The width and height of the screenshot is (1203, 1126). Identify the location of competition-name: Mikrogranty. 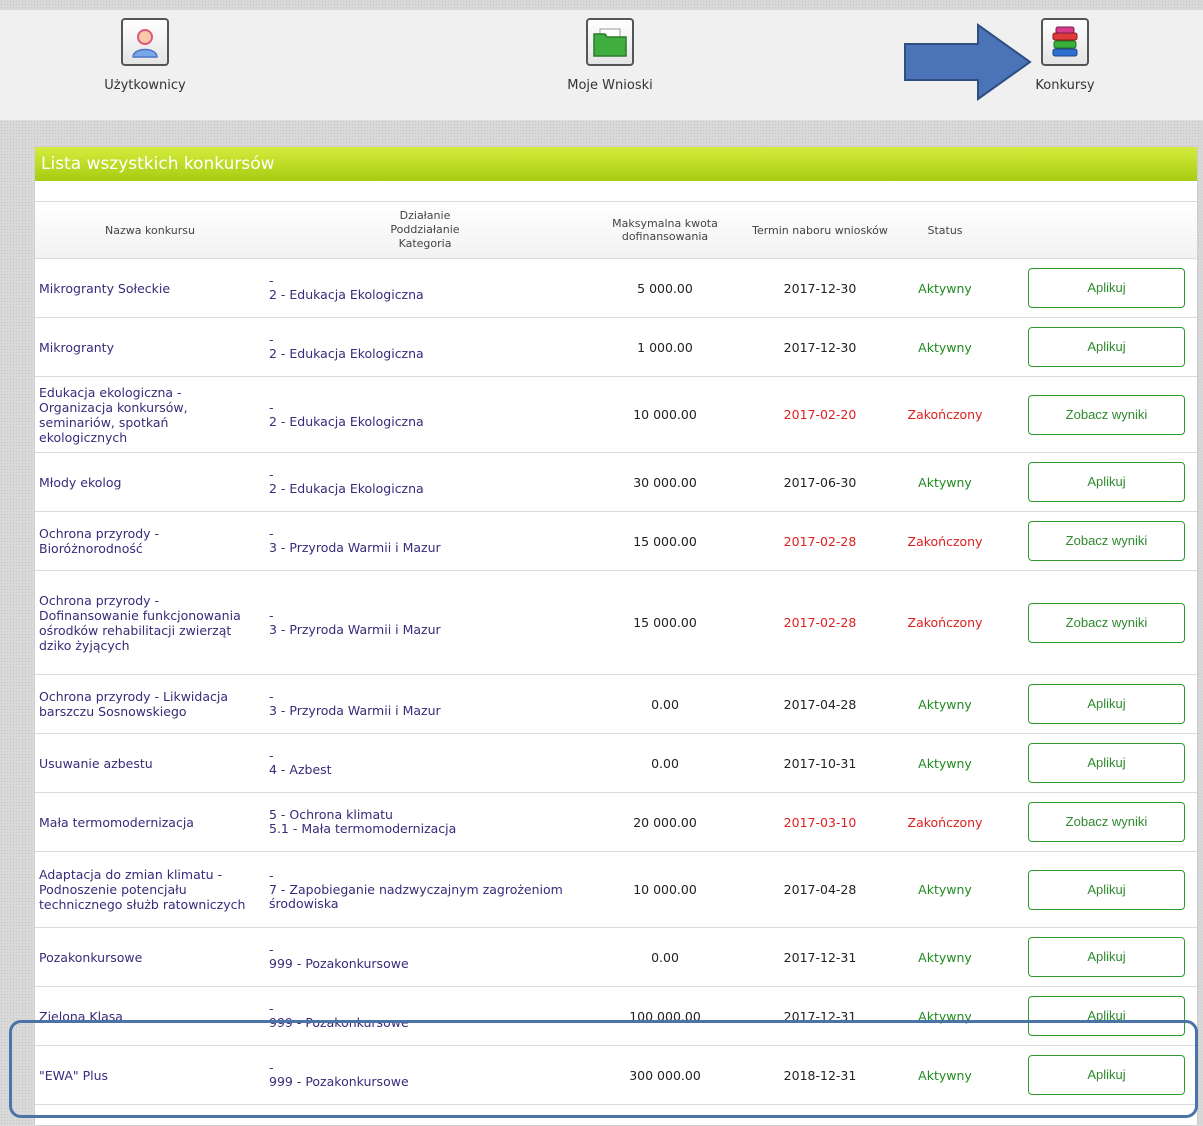
(76, 347).